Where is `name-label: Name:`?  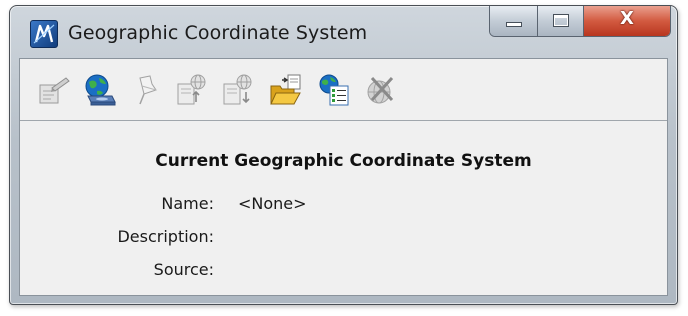 name-label: Name: is located at coordinates (187, 203).